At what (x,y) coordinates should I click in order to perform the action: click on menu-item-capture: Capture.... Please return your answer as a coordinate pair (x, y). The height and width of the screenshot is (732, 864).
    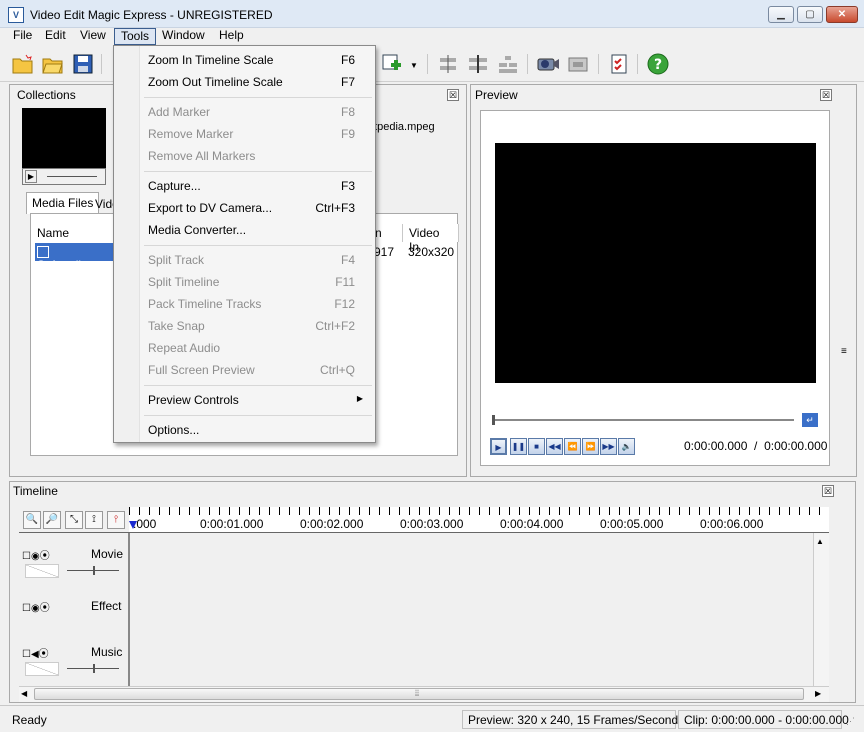
    Looking at the image, I should click on (174, 186).